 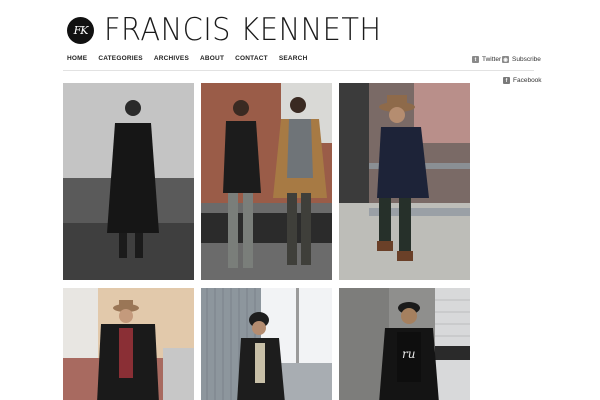 What do you see at coordinates (77, 58) in the screenshot?
I see `nav-home: HOME` at bounding box center [77, 58].